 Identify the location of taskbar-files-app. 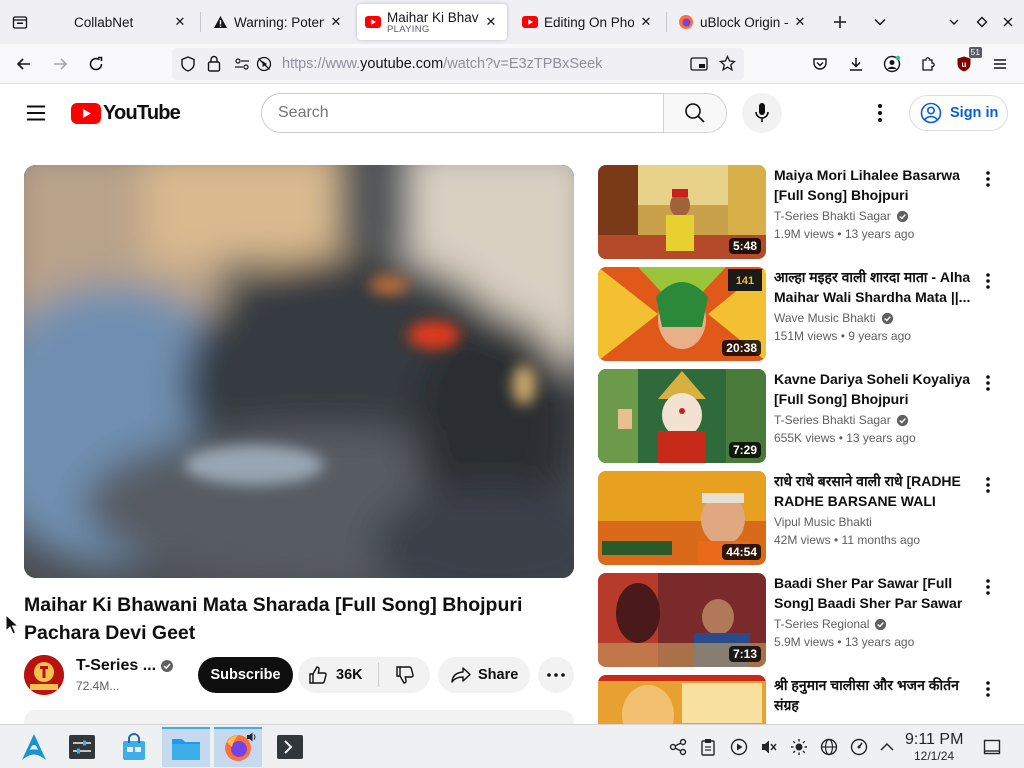
(186, 747).